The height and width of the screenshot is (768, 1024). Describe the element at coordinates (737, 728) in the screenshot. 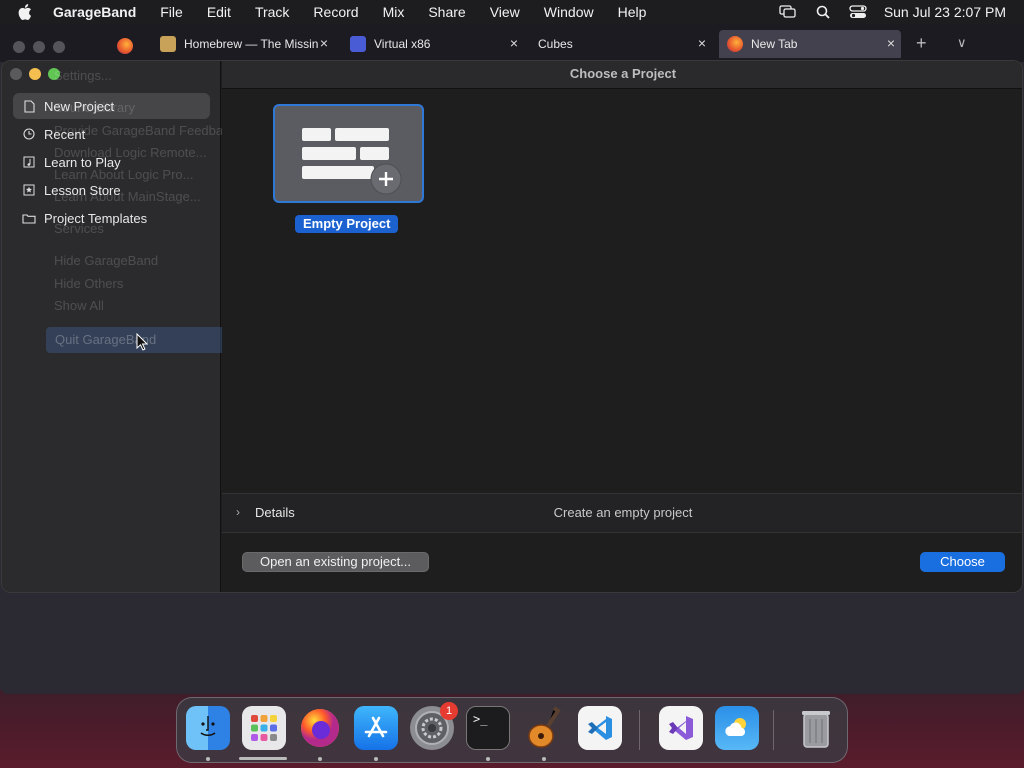

I see `weather-dock-icon` at that location.